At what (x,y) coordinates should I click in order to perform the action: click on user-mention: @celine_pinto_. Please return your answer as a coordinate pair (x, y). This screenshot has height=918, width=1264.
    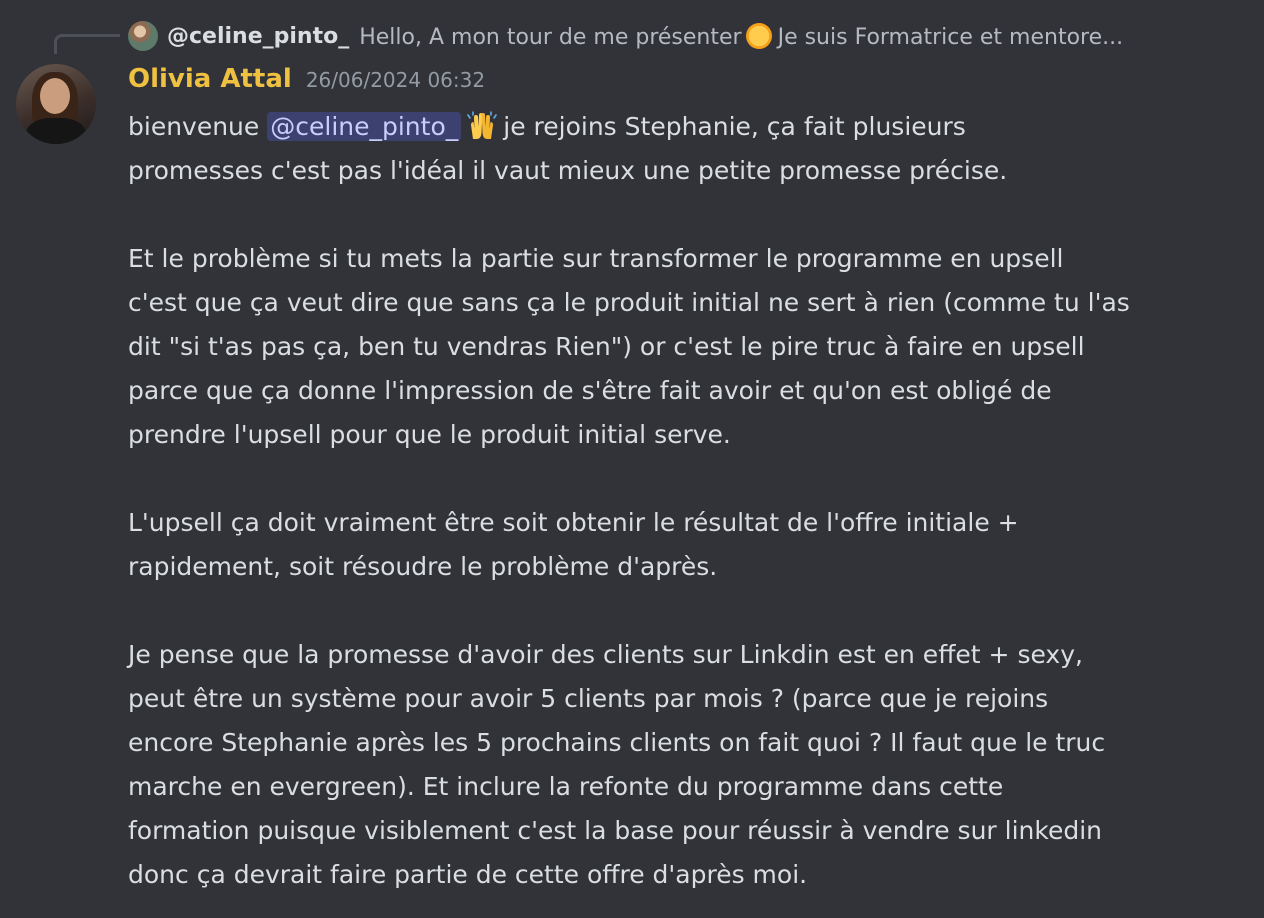
    Looking at the image, I should click on (364, 126).